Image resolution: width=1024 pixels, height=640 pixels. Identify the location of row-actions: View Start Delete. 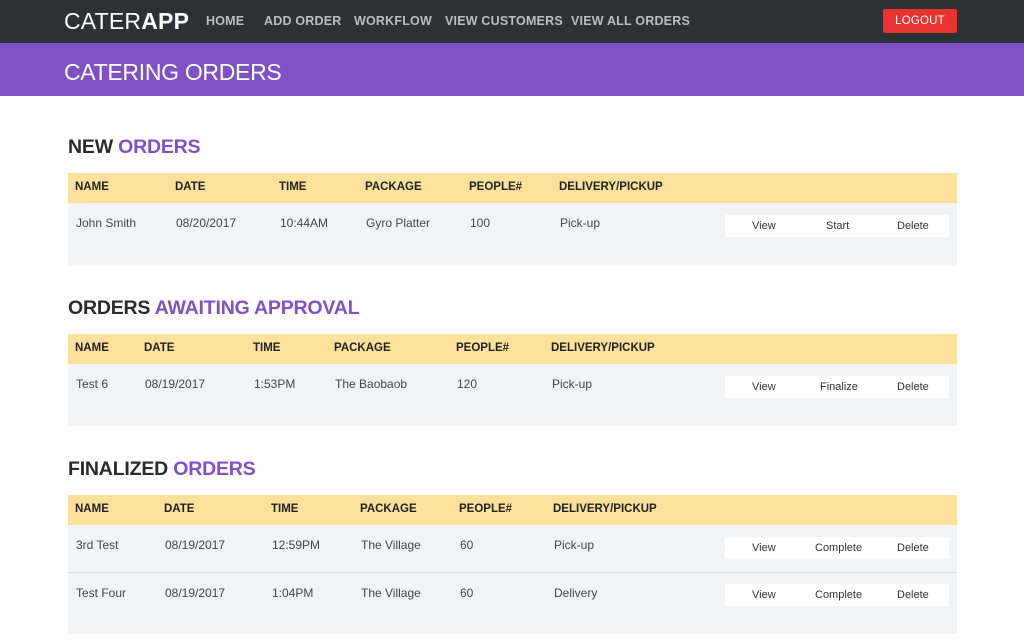
(837, 226).